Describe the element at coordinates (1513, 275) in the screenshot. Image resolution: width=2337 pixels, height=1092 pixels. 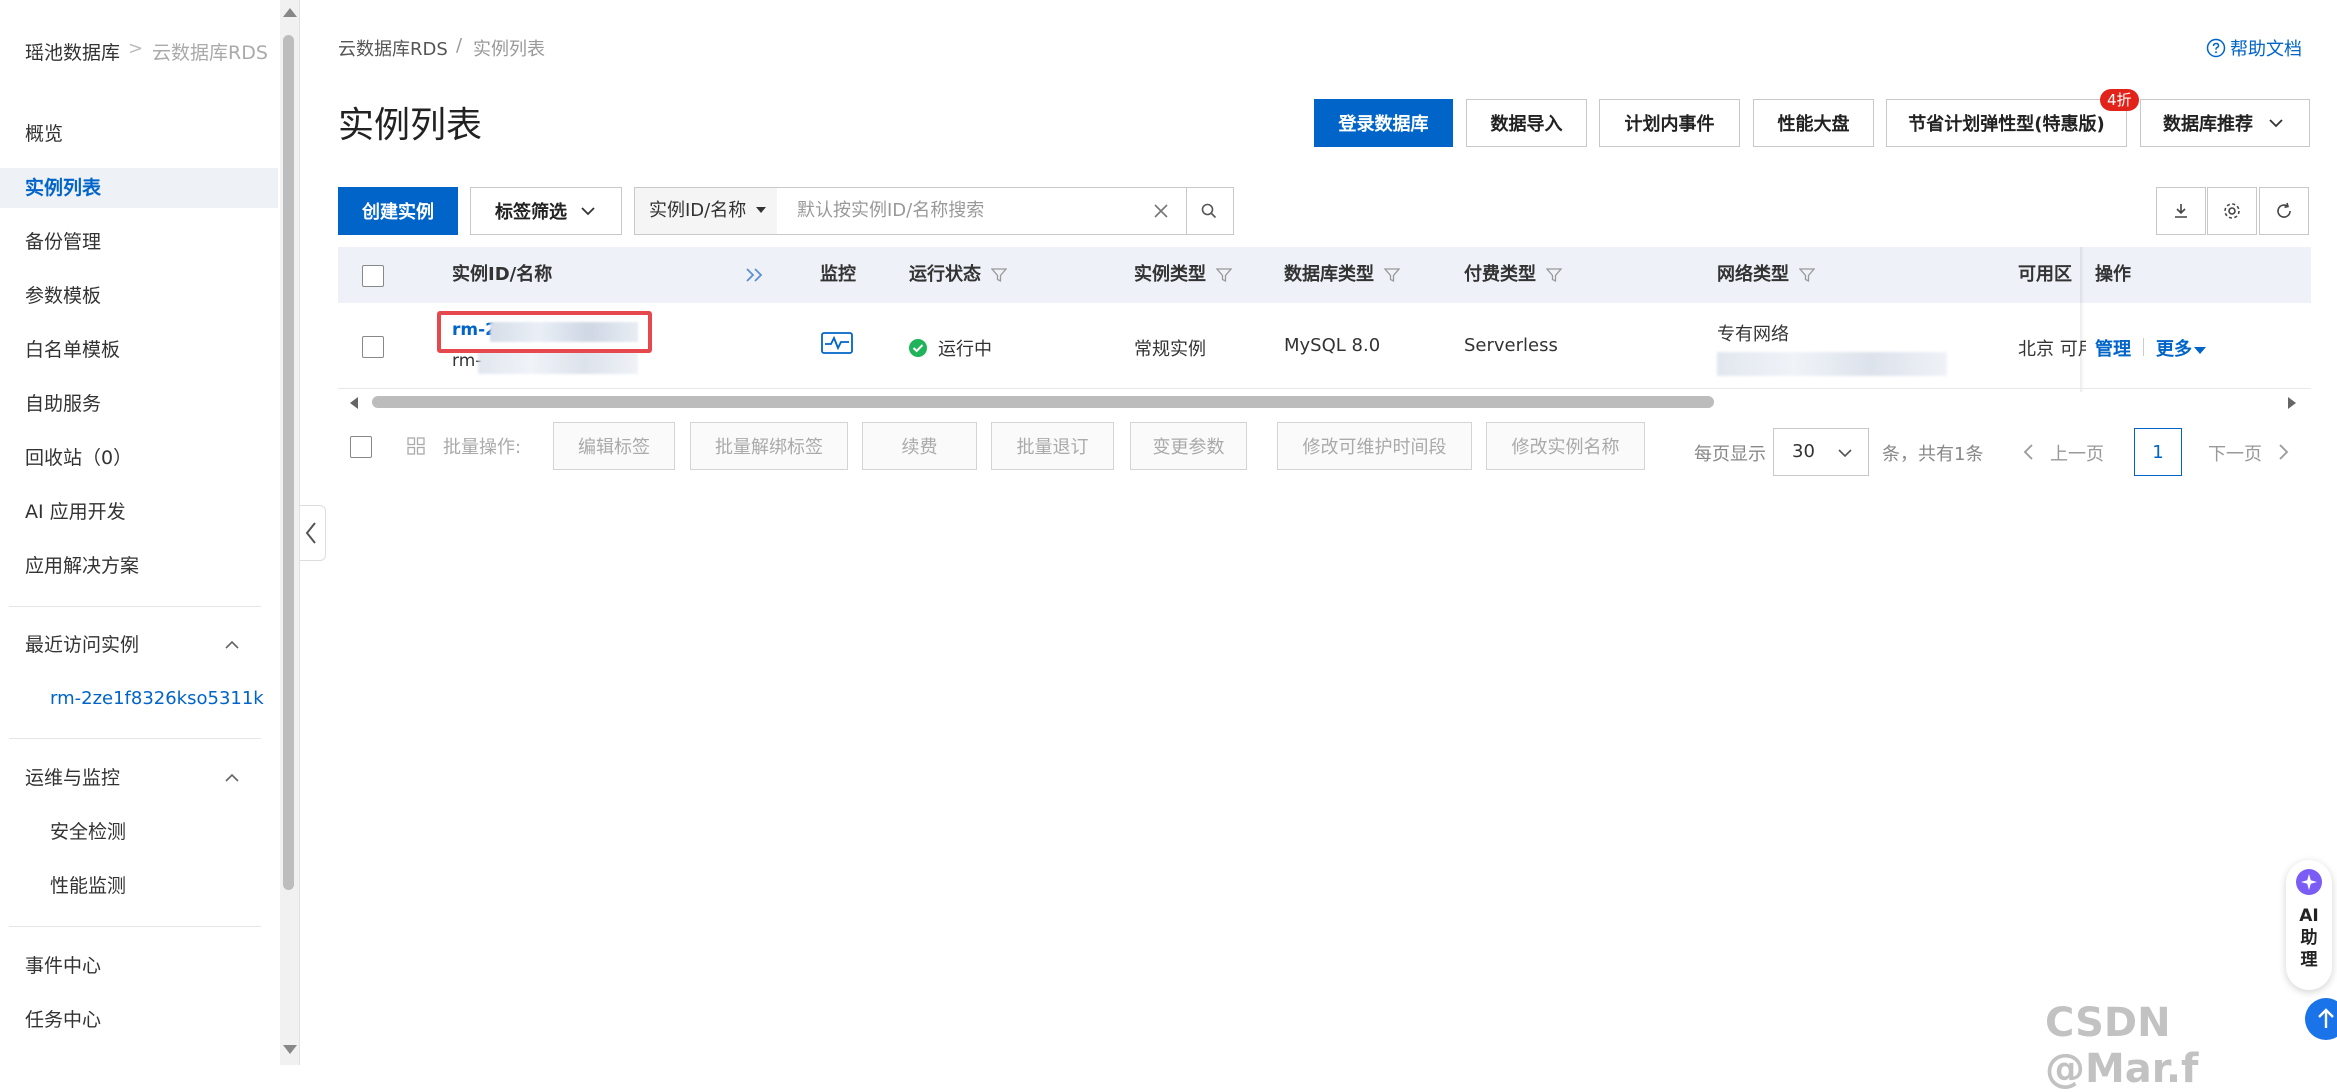
I see `column-header-pay: 付费类型` at that location.